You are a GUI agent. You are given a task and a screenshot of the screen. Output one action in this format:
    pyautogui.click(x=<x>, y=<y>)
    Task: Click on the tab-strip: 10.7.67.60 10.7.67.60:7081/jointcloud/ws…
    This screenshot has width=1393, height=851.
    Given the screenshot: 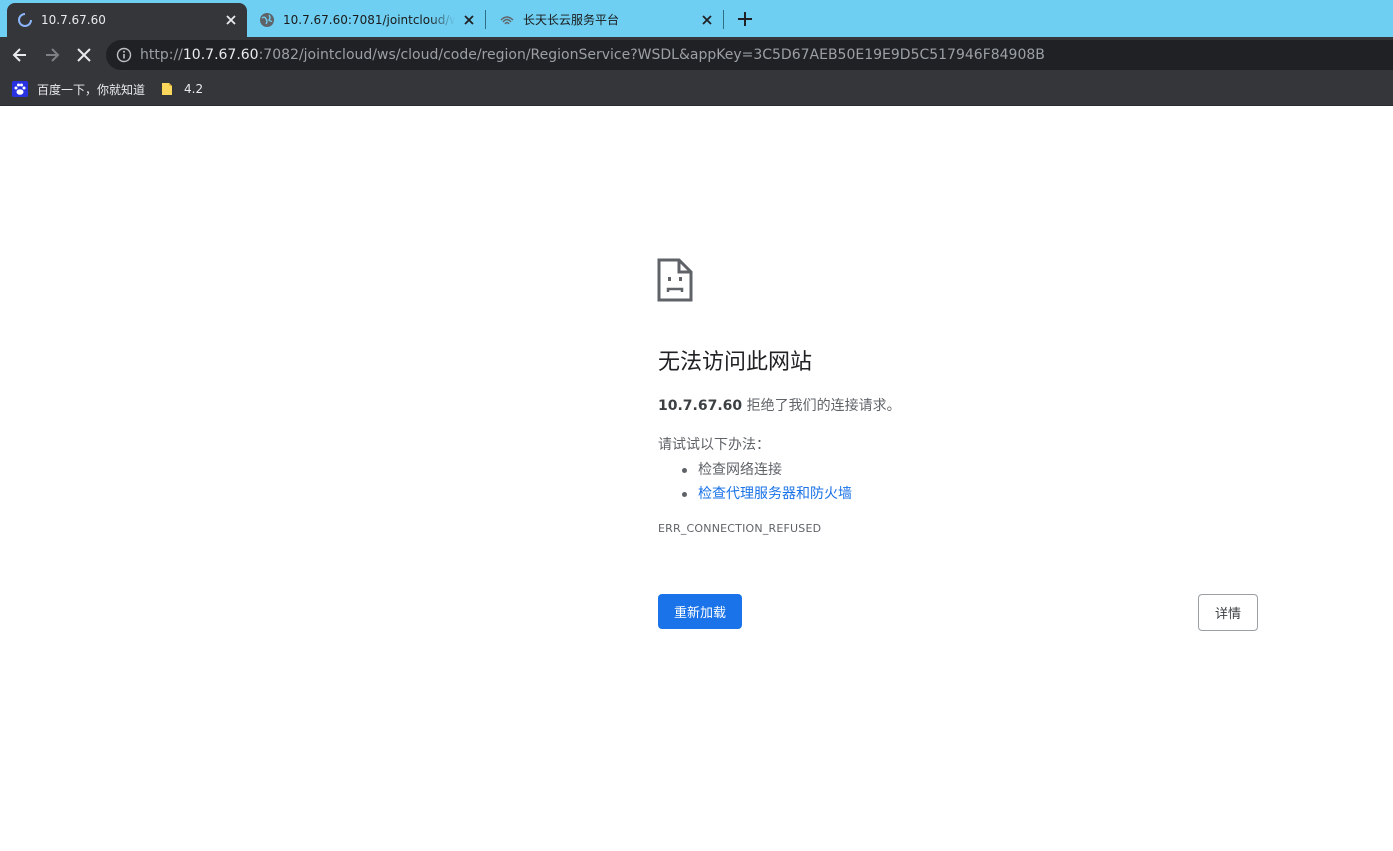 What is the action you would take?
    pyautogui.click(x=696, y=18)
    